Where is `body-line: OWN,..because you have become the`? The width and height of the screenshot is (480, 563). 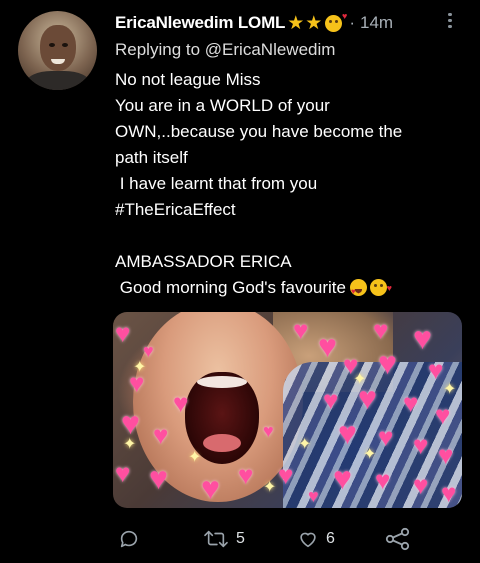 body-line: OWN,..because you have become the is located at coordinates (259, 131).